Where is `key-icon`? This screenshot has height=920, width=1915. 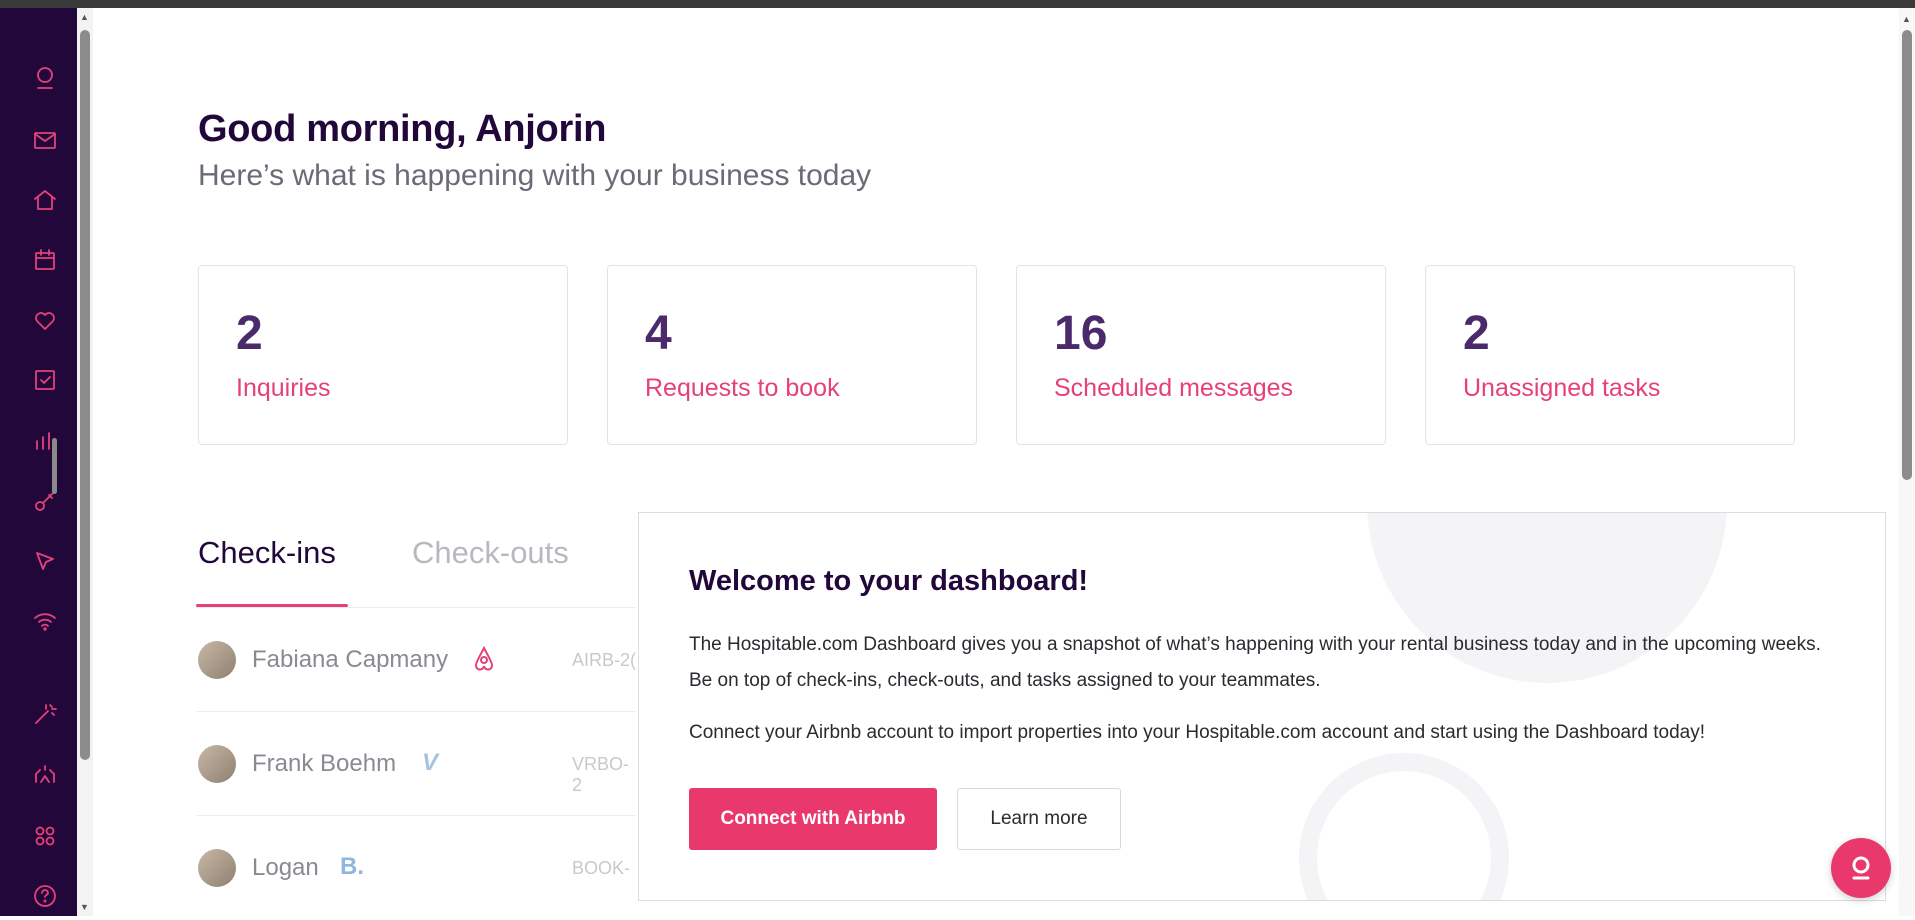
key-icon is located at coordinates (45, 501).